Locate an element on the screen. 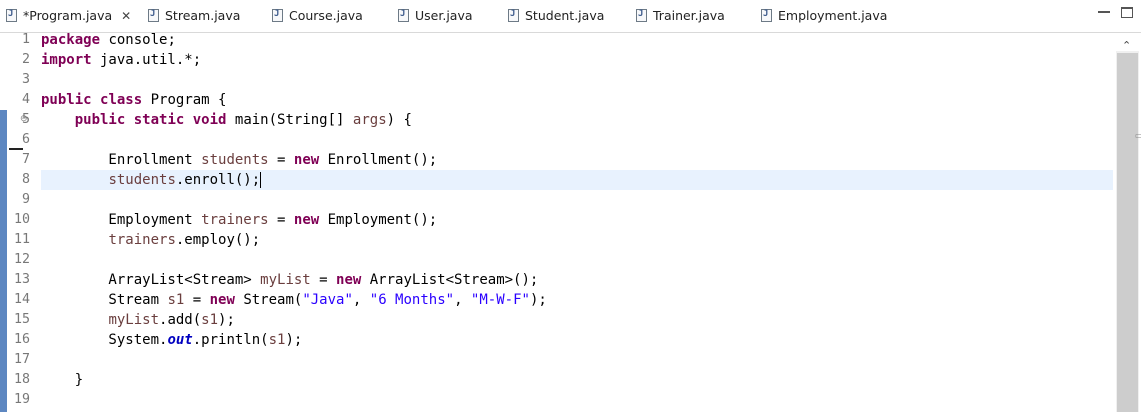 This screenshot has width=1141, height=412. tab-trainer-java: J Trainer.java is located at coordinates (680, 15).